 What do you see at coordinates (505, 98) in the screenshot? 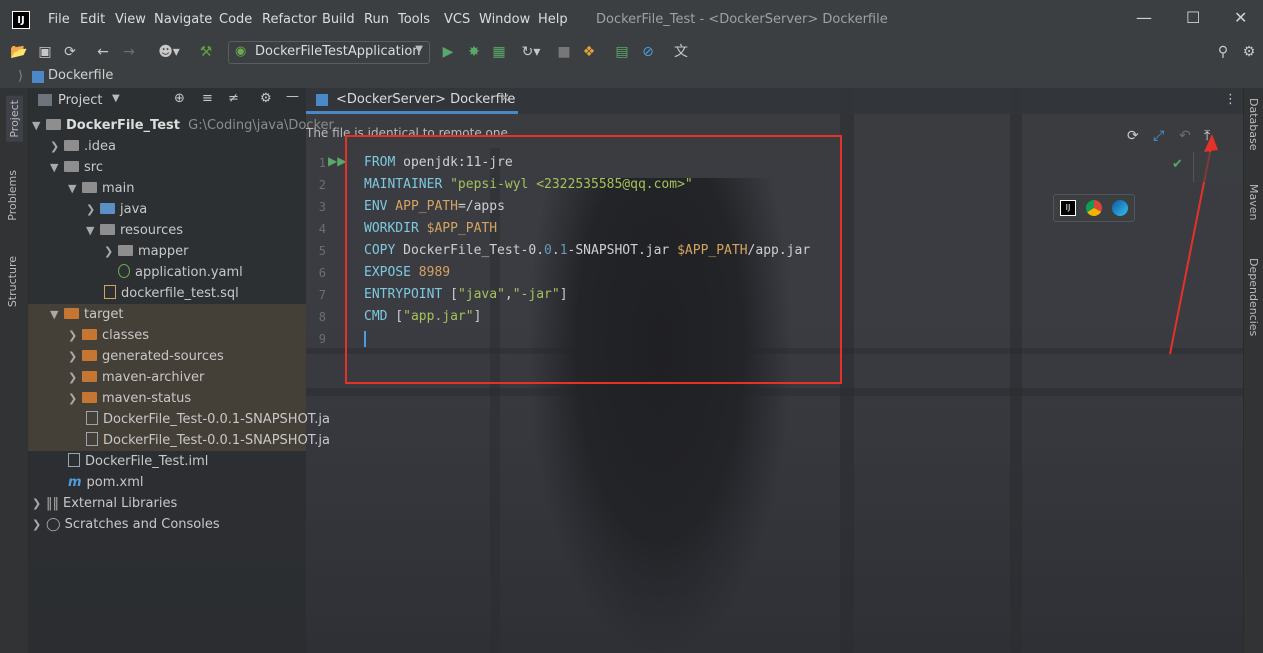
I see `close-tab-icon: ✕` at bounding box center [505, 98].